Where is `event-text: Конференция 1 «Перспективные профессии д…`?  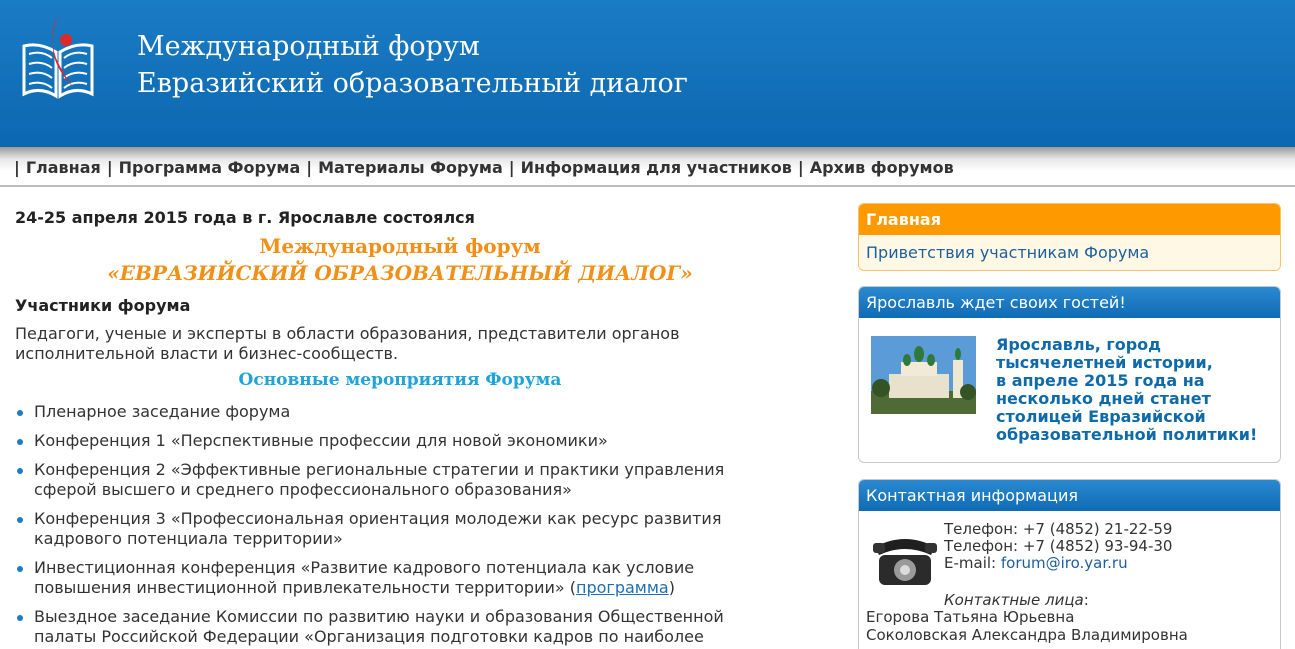
event-text: Конференция 1 «Перспективные профессии д… is located at coordinates (321, 440).